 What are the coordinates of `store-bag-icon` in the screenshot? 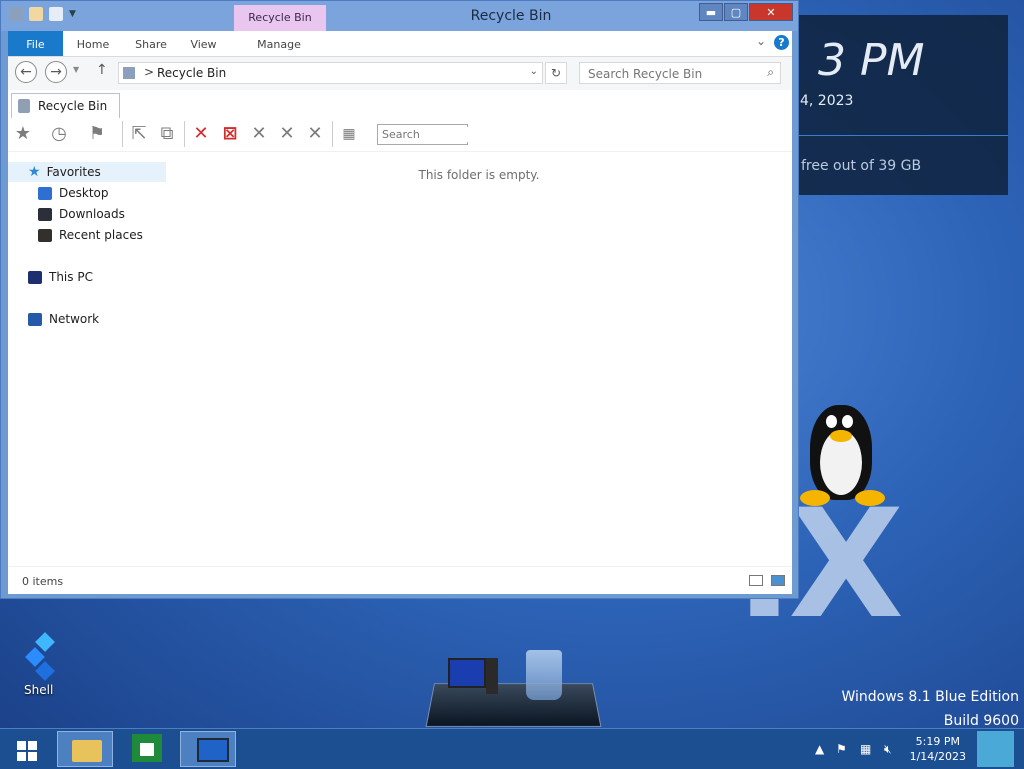 It's located at (147, 749).